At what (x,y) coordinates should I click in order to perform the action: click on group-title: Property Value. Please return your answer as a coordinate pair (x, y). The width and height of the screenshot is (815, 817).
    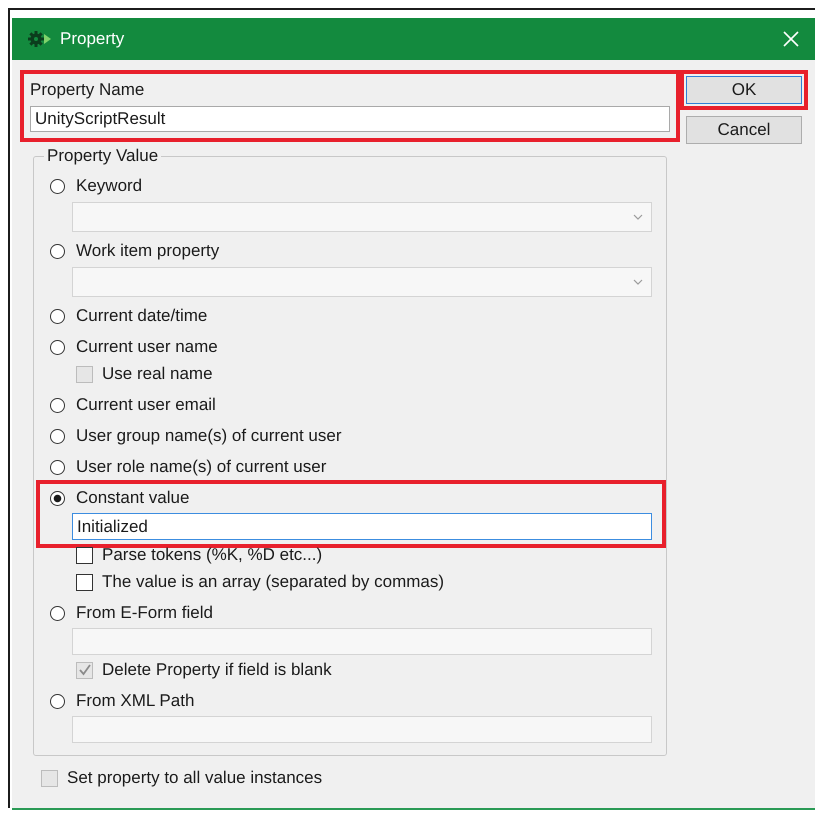
    Looking at the image, I should click on (103, 156).